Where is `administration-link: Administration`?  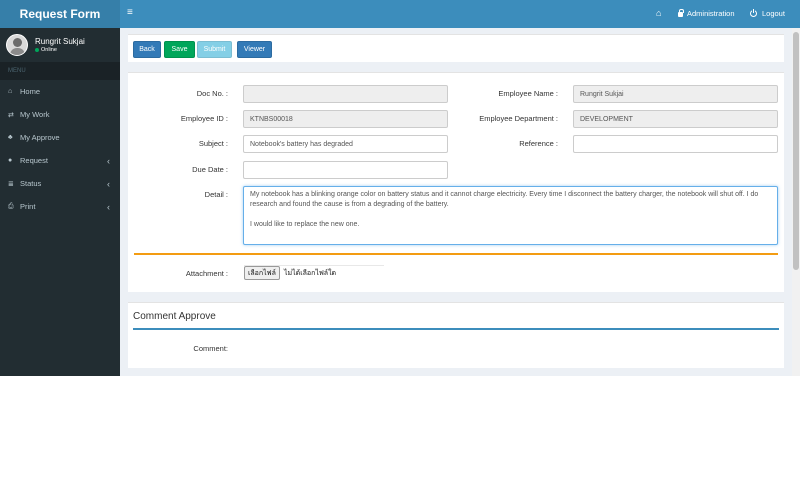 administration-link: Administration is located at coordinates (706, 13).